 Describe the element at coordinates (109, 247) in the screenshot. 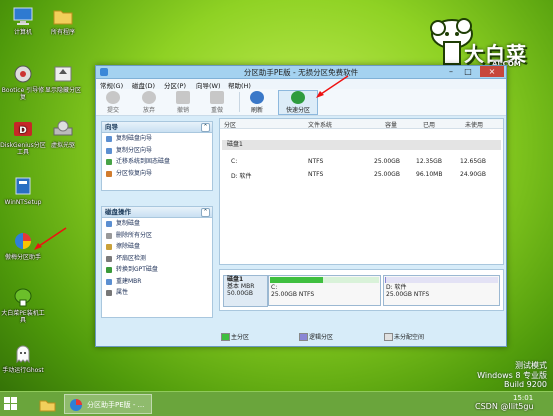

I see `wipe-icon` at that location.